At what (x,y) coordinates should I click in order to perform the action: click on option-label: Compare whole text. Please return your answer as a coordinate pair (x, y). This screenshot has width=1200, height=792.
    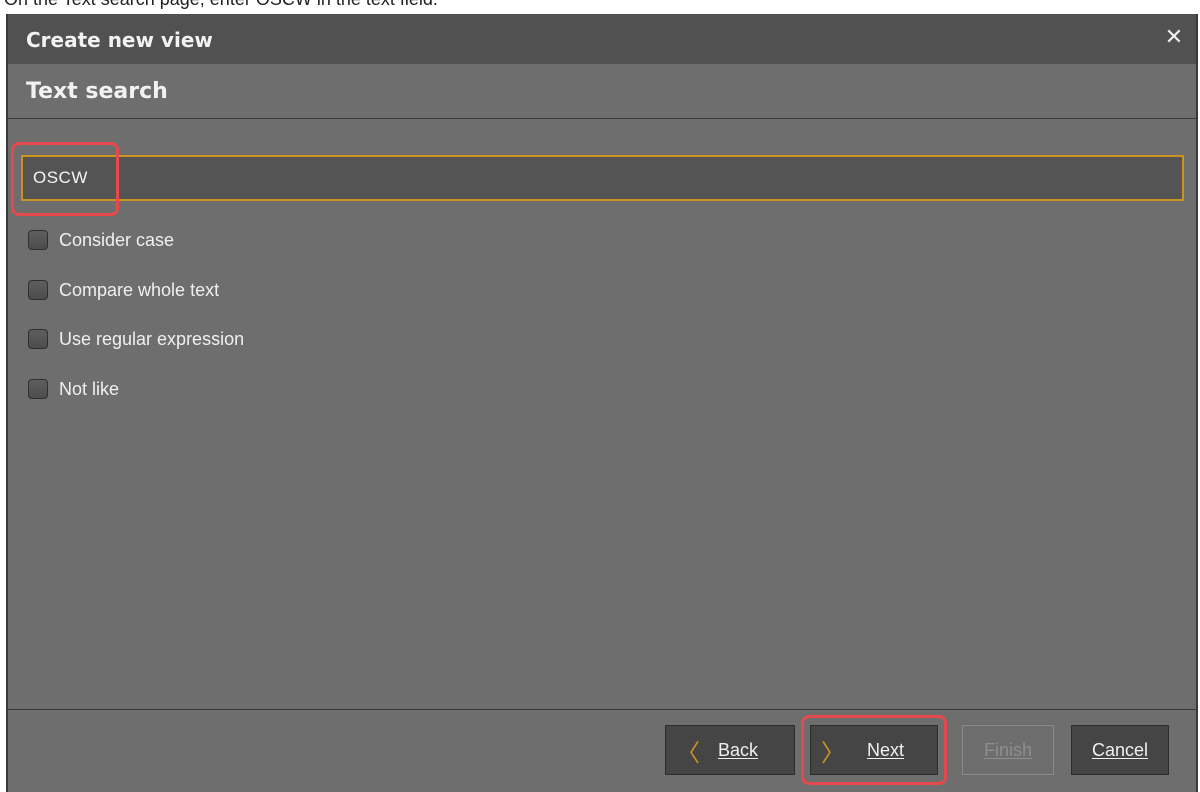
    Looking at the image, I should click on (139, 289).